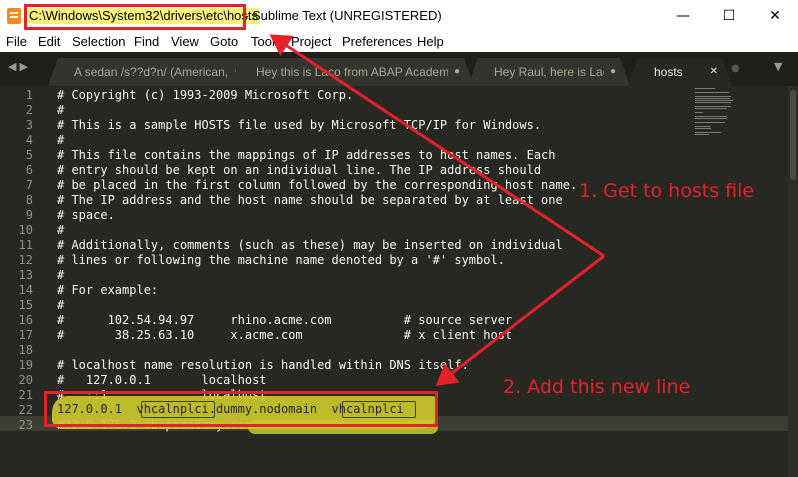 This screenshot has height=477, width=798. Describe the element at coordinates (778, 66) in the screenshot. I see `tab-list-dropdown-icon: ▼` at that location.